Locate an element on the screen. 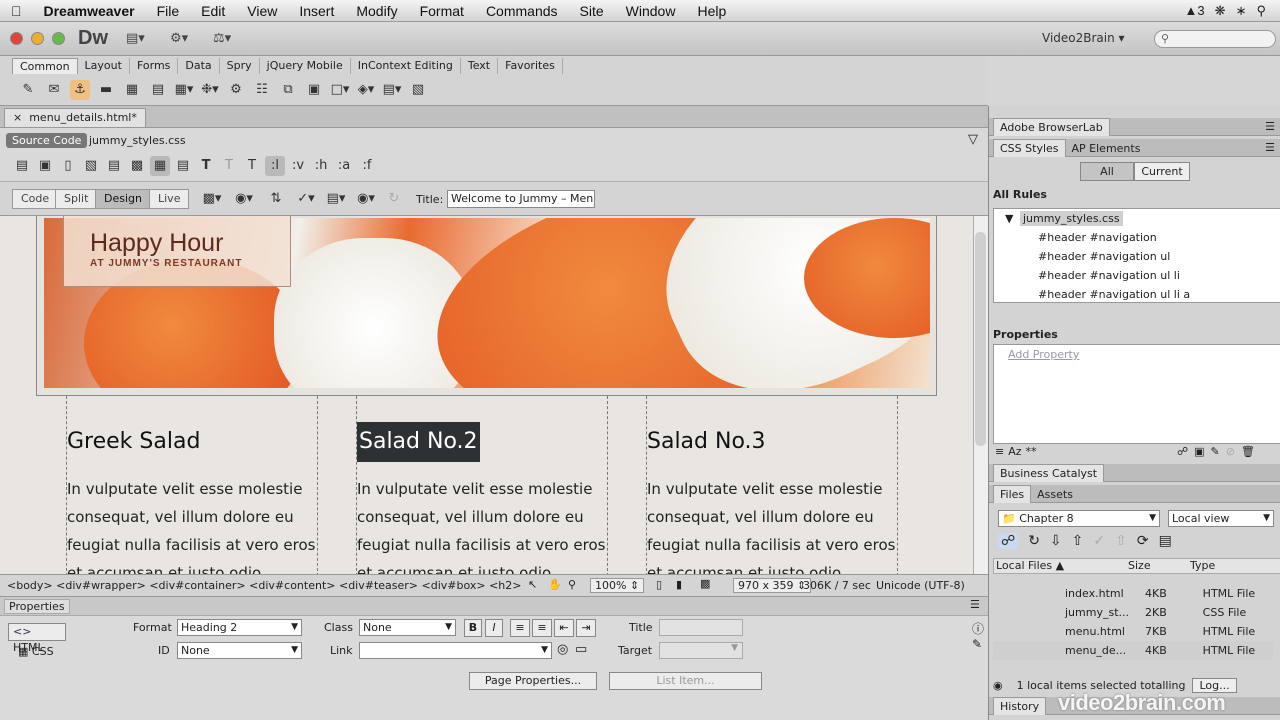  window-size-select: 970 x 359 ⇕ is located at coordinates (772, 585).